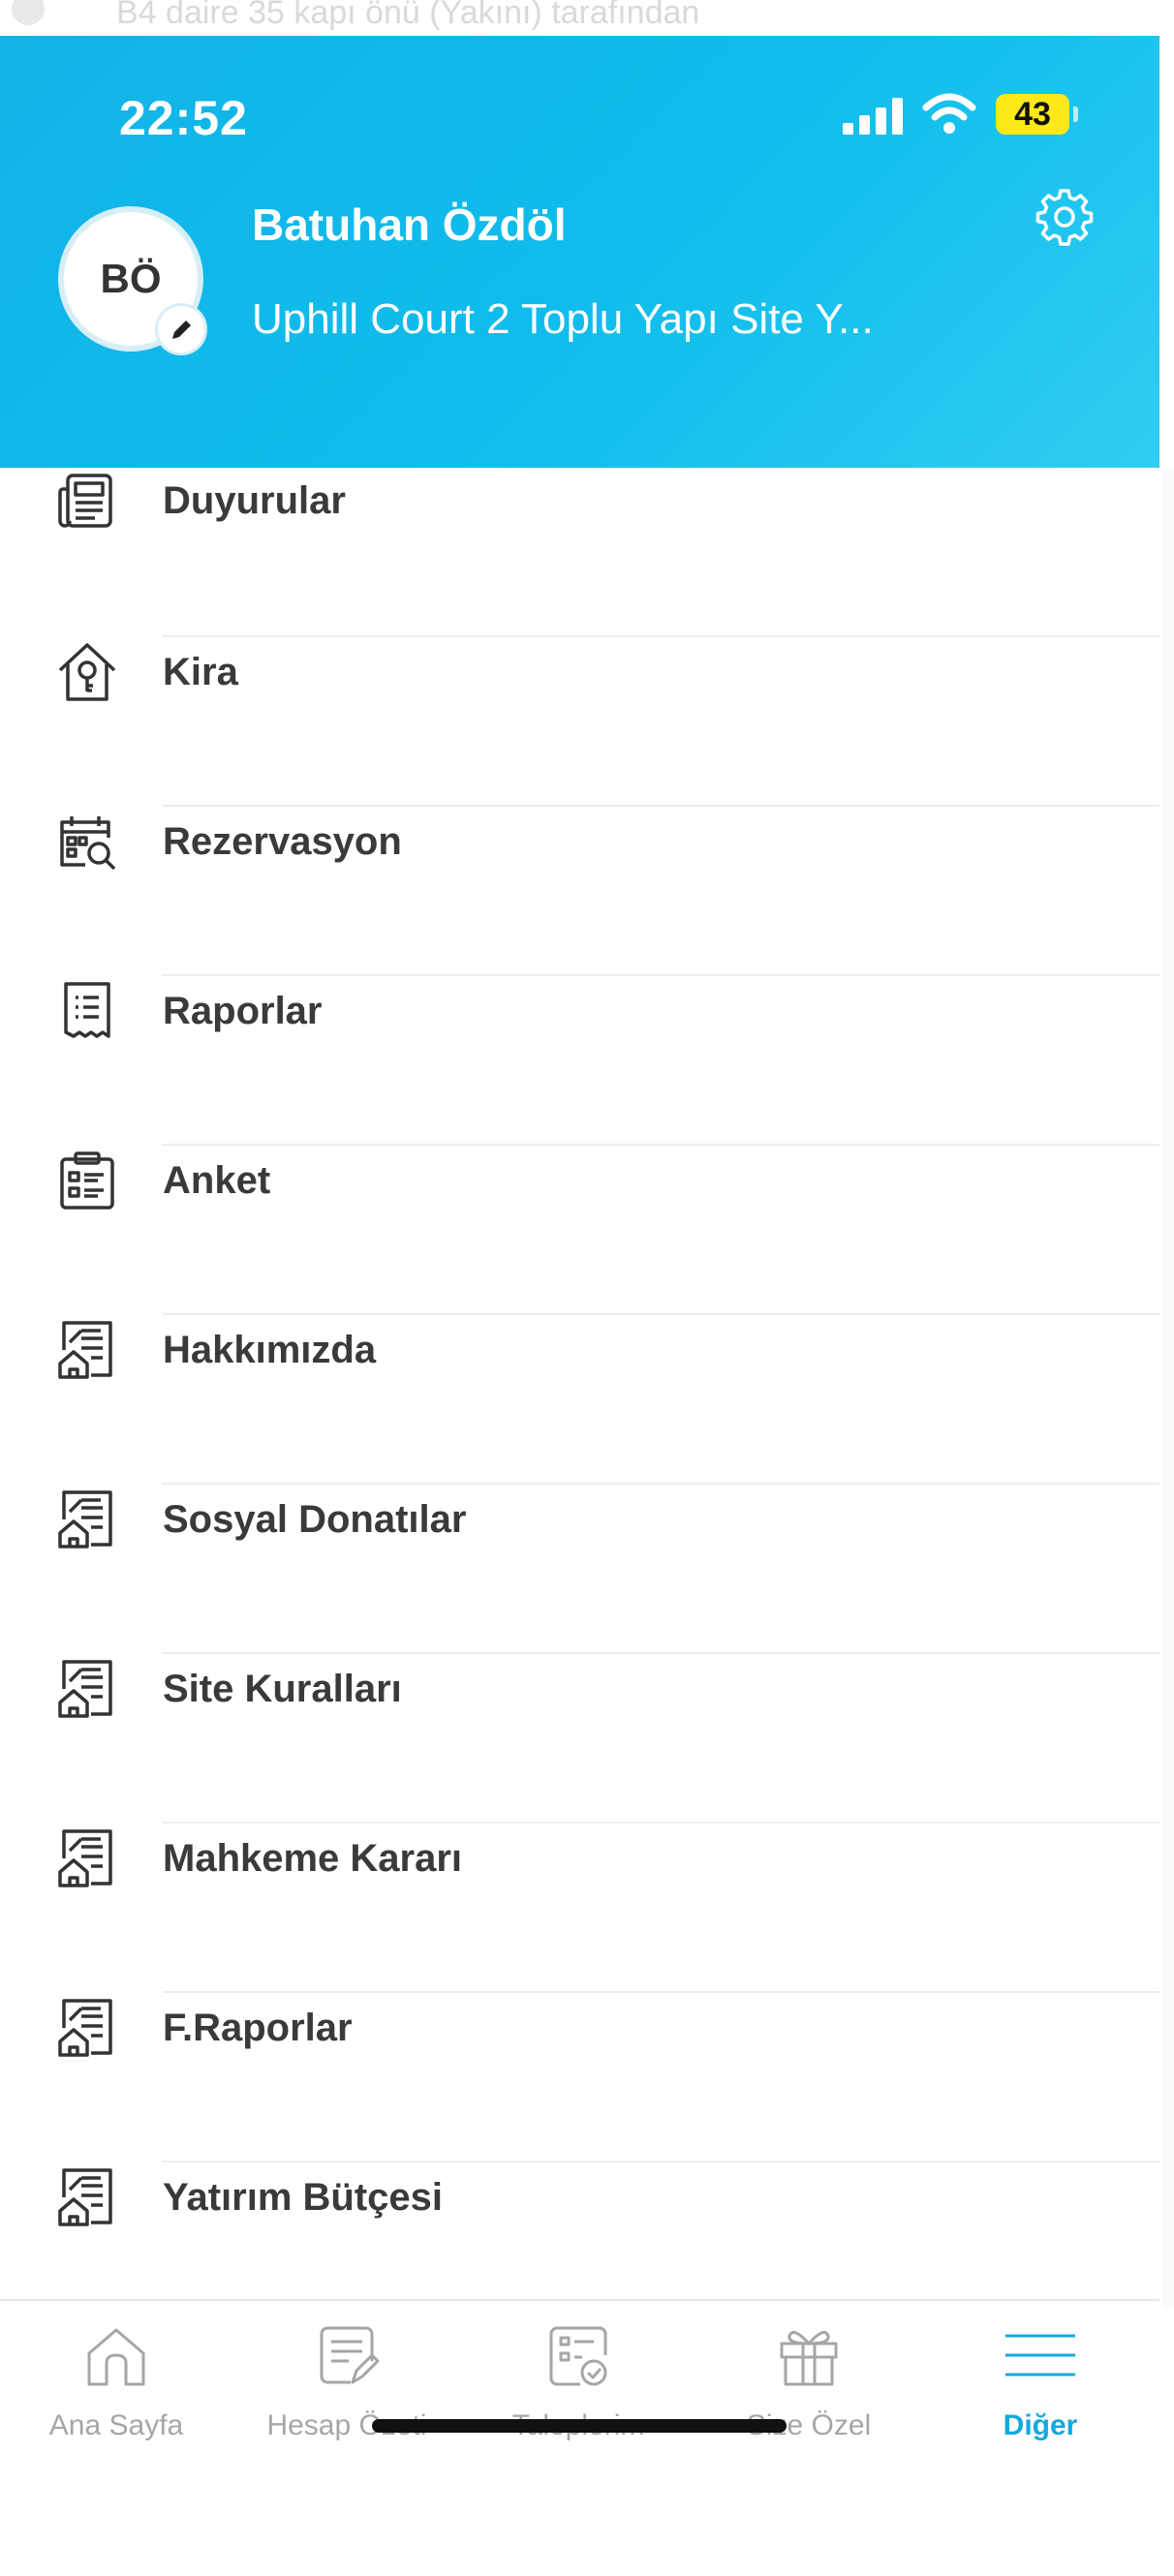 The image size is (1174, 2576). I want to click on tab-ana-sayfa: Ana Sayfa, so click(116, 2383).